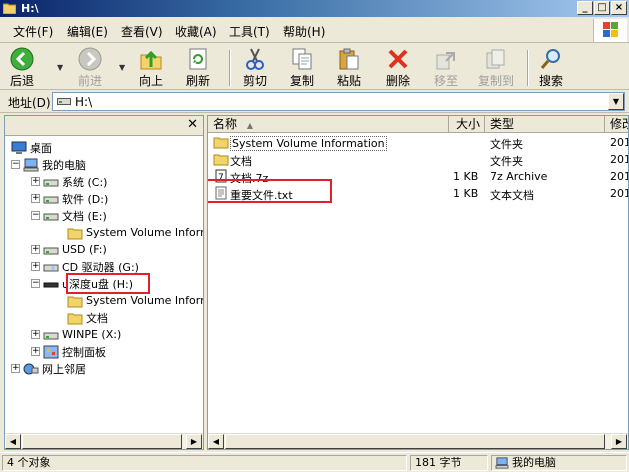  I want to click on windows-flag-icon, so click(610, 29).